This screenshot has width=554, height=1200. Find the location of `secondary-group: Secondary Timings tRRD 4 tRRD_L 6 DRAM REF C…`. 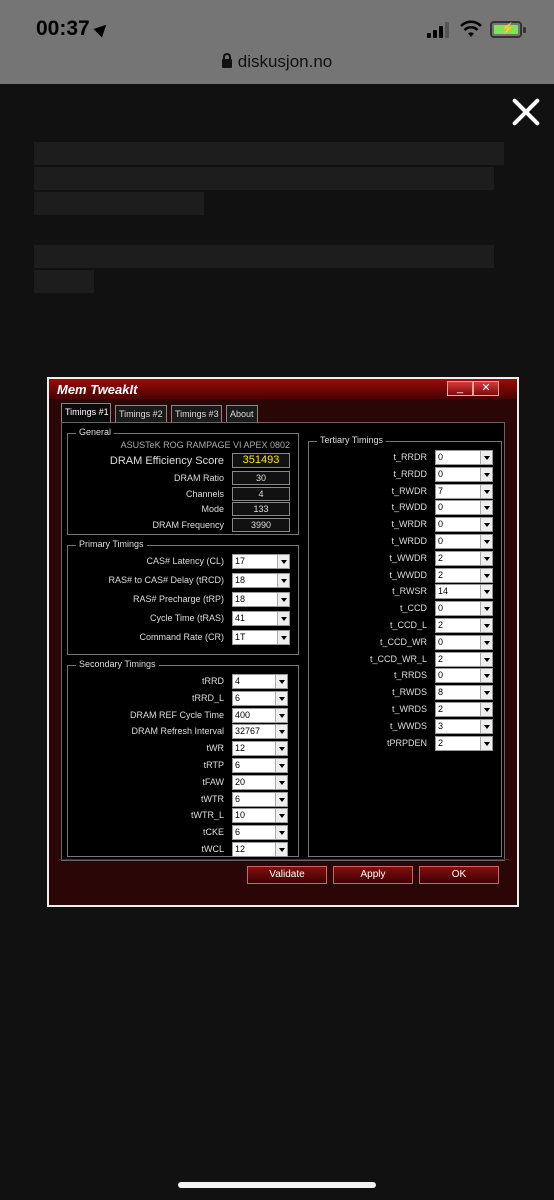

secondary-group: Secondary Timings tRRD 4 tRRD_L 6 DRAM REF C… is located at coordinates (183, 758).